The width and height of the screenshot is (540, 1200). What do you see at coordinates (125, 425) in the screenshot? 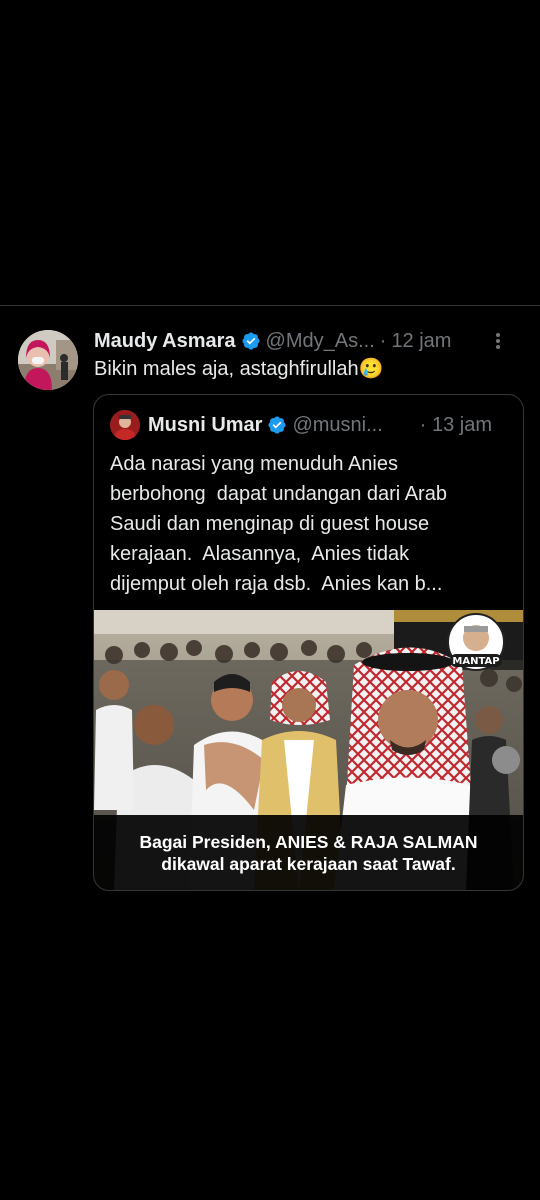
I see `quoted-author-avatar` at bounding box center [125, 425].